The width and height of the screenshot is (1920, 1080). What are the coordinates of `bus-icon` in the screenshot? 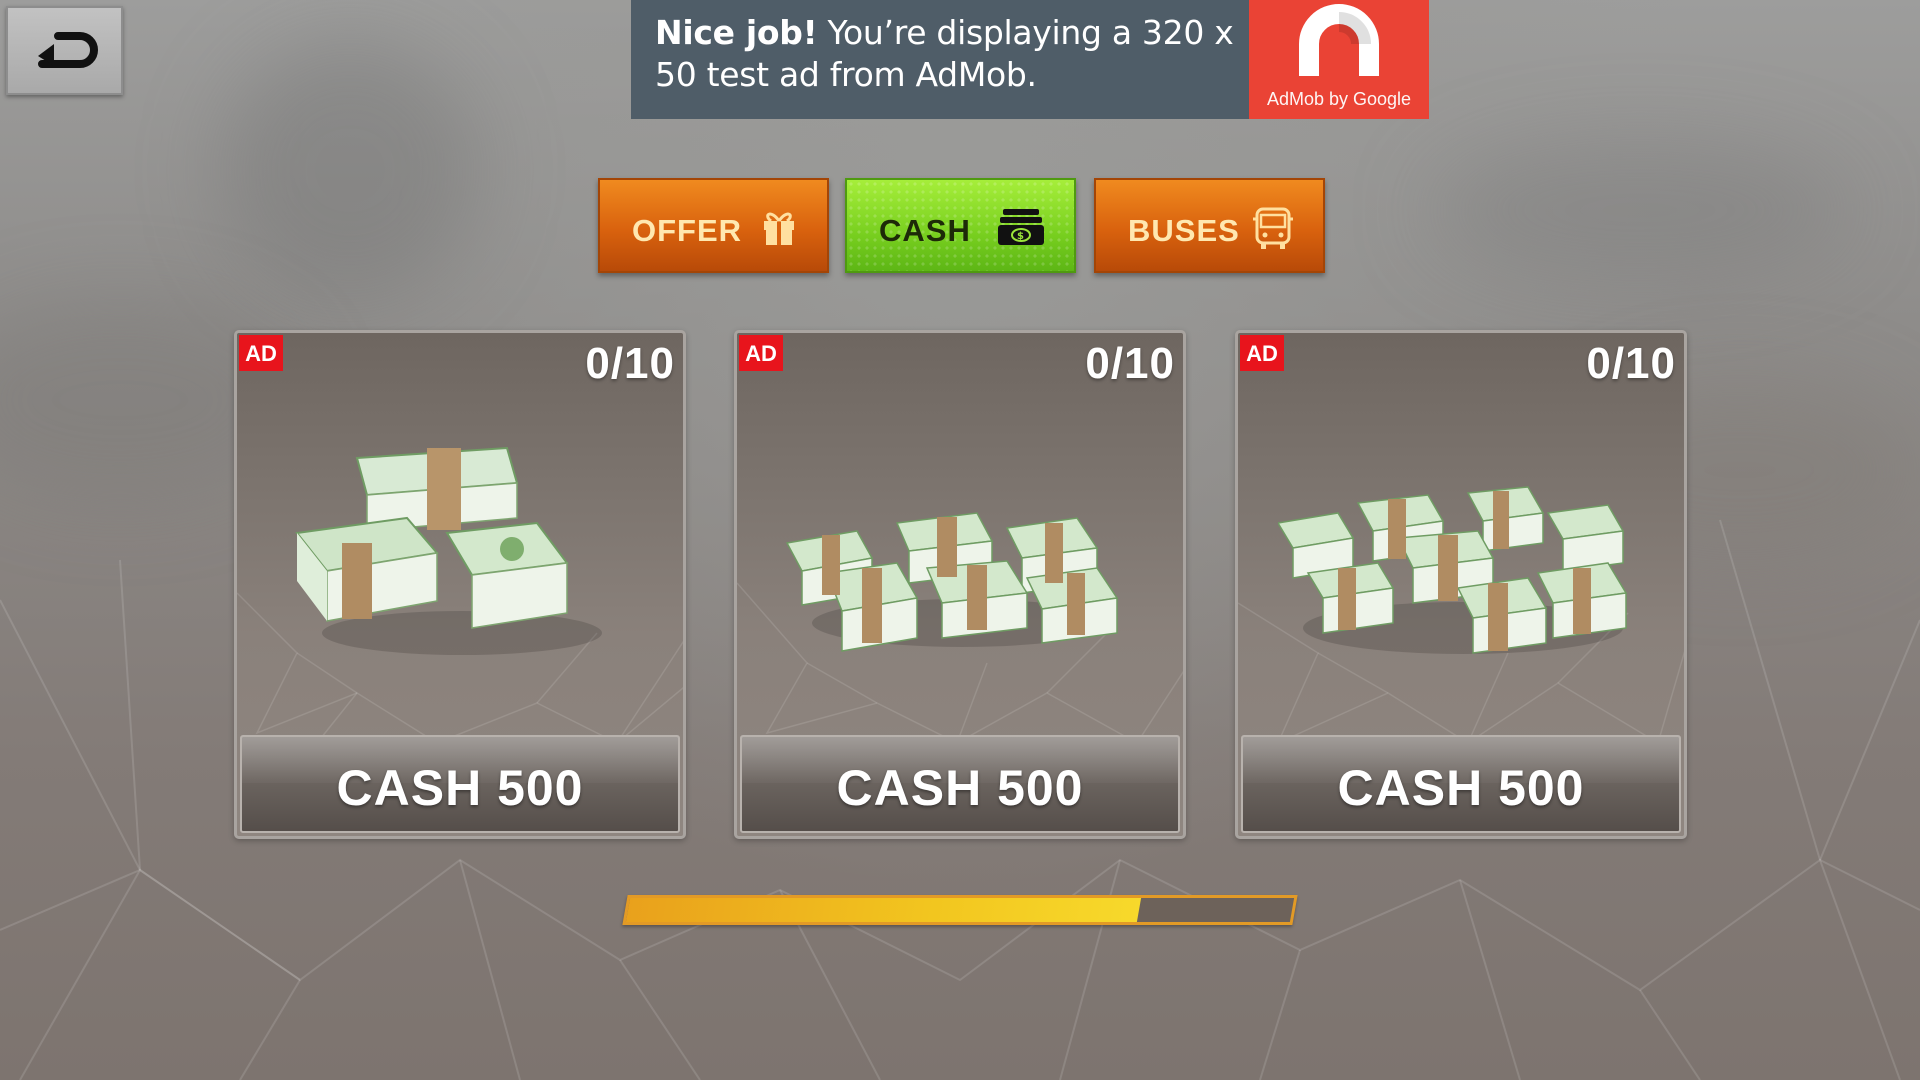 It's located at (1273, 228).